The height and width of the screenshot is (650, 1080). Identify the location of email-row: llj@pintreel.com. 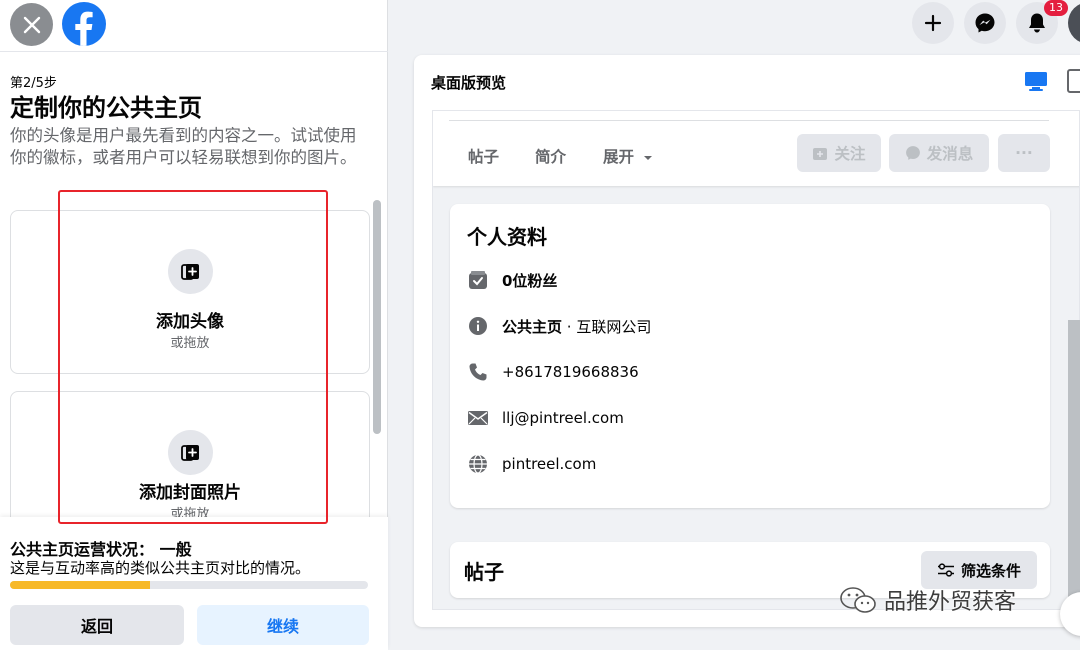
(545, 418).